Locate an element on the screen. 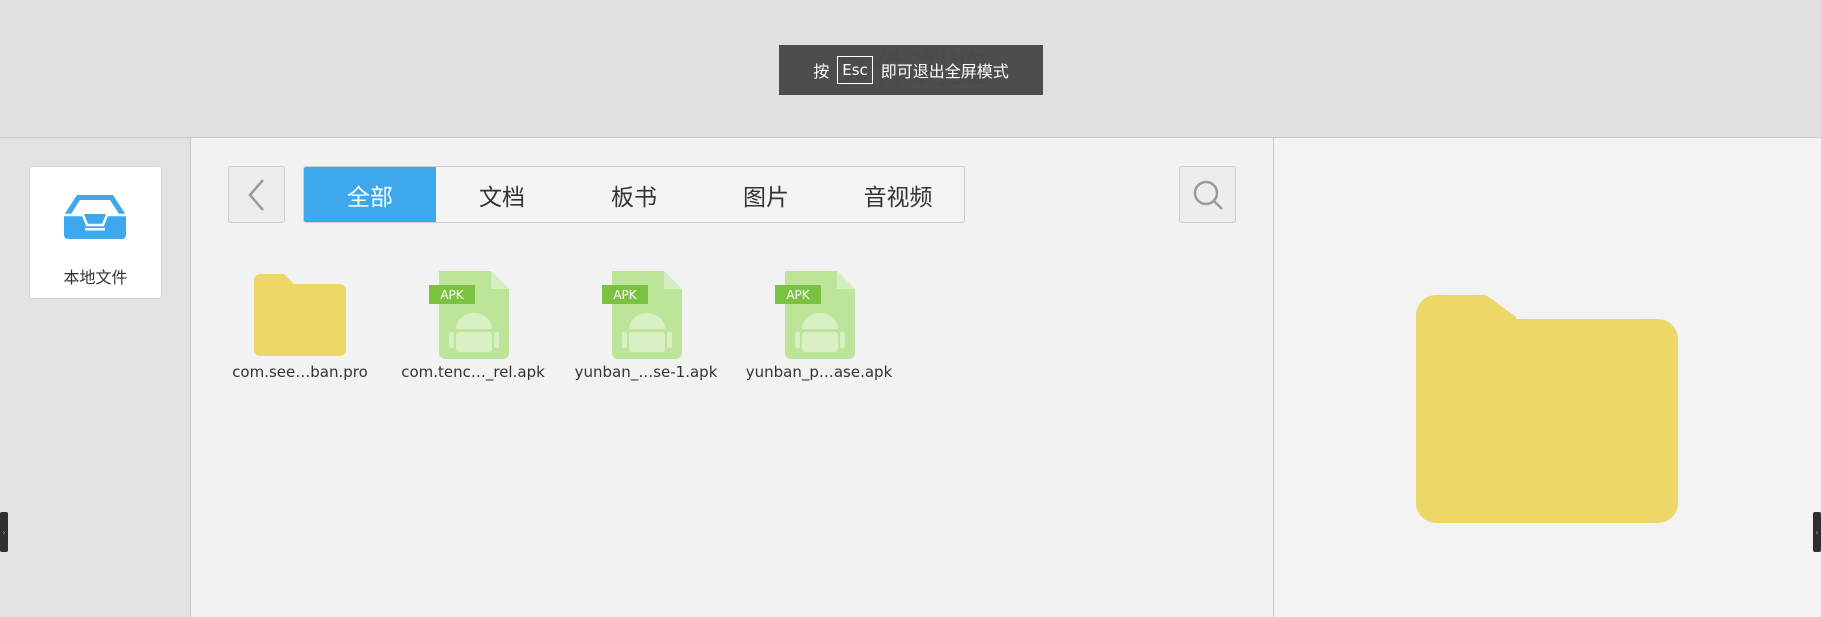  file-name: yunban_…se-1.apk is located at coordinates (646, 372).